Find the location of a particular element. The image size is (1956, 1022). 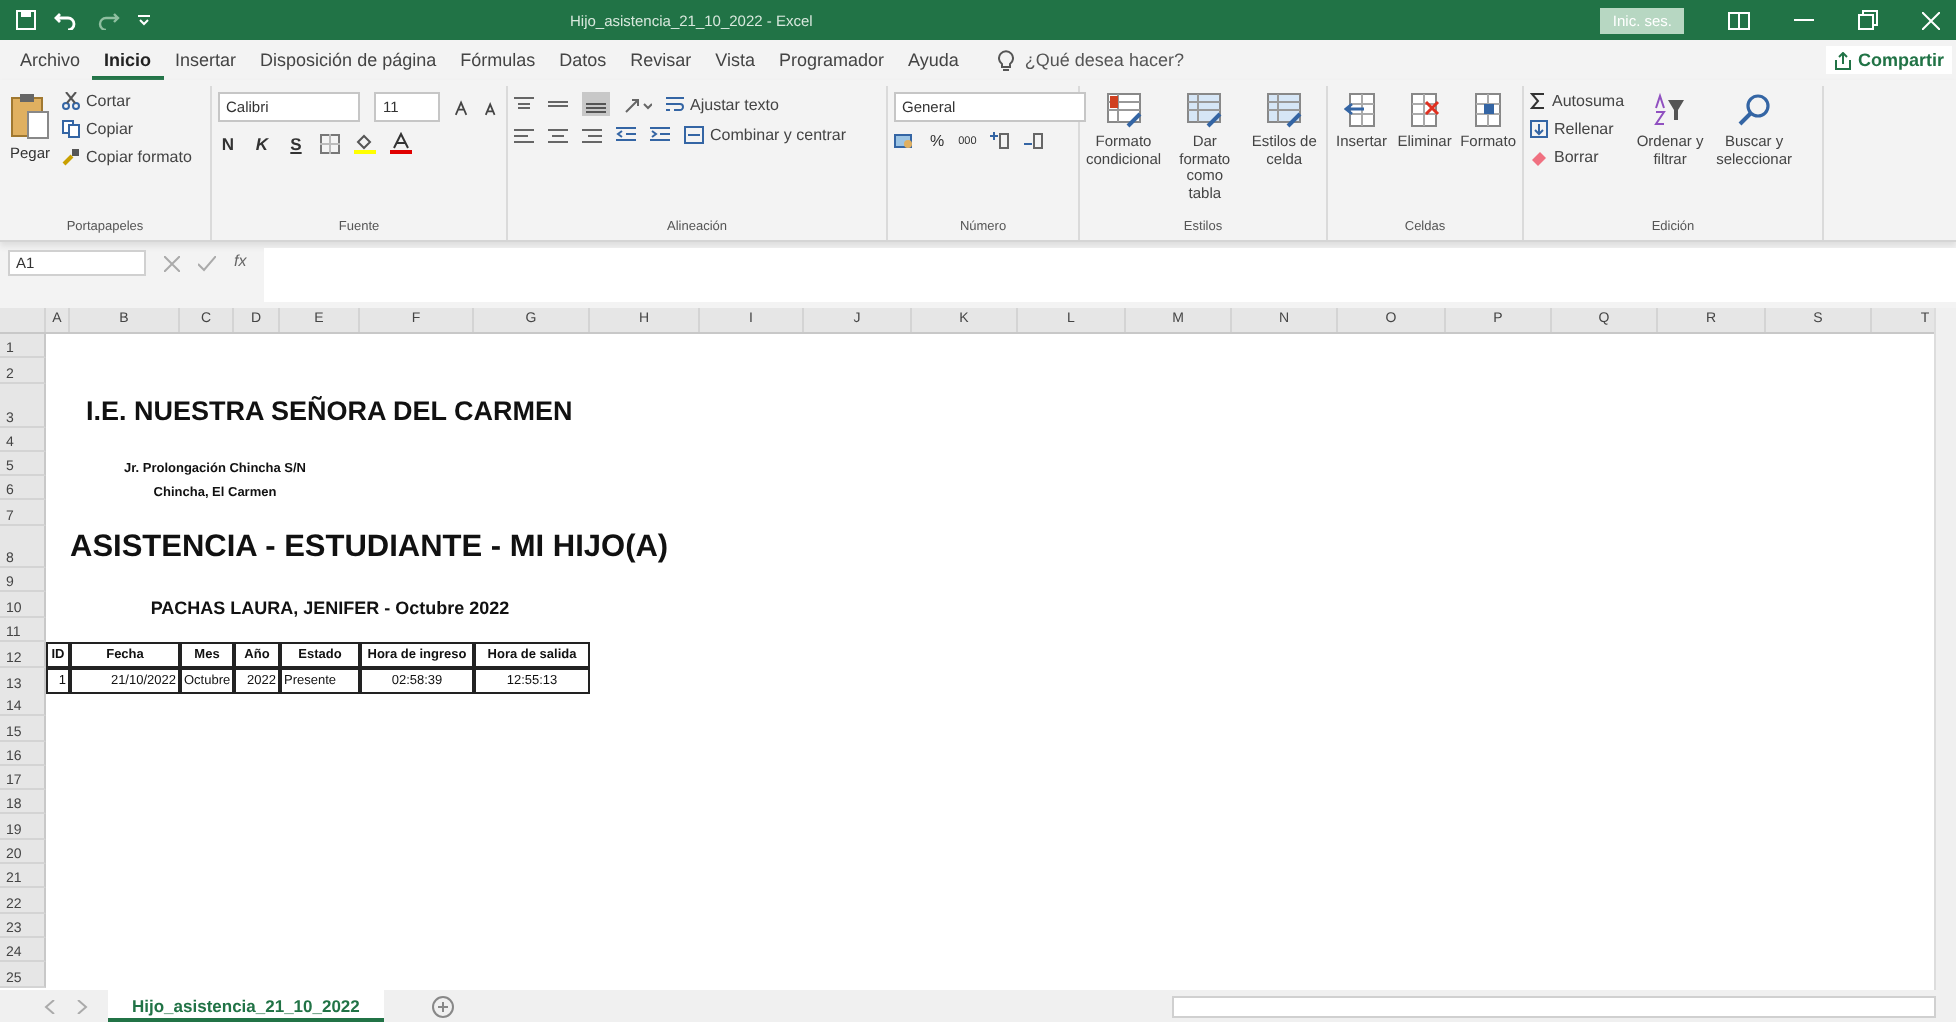

font-color-icon is located at coordinates (401, 143).